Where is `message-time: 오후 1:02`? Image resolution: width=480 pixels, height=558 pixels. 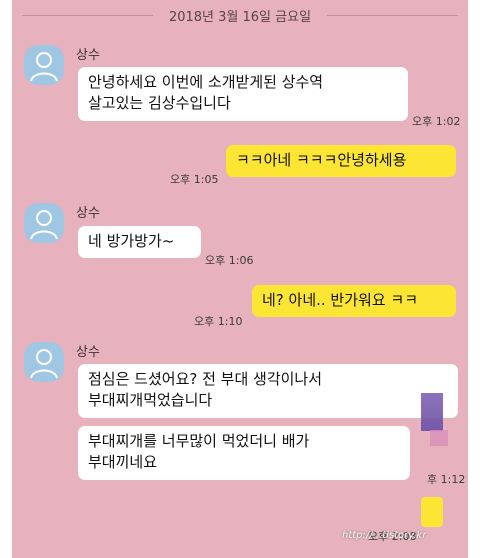 message-time: 오후 1:02 is located at coordinates (436, 121).